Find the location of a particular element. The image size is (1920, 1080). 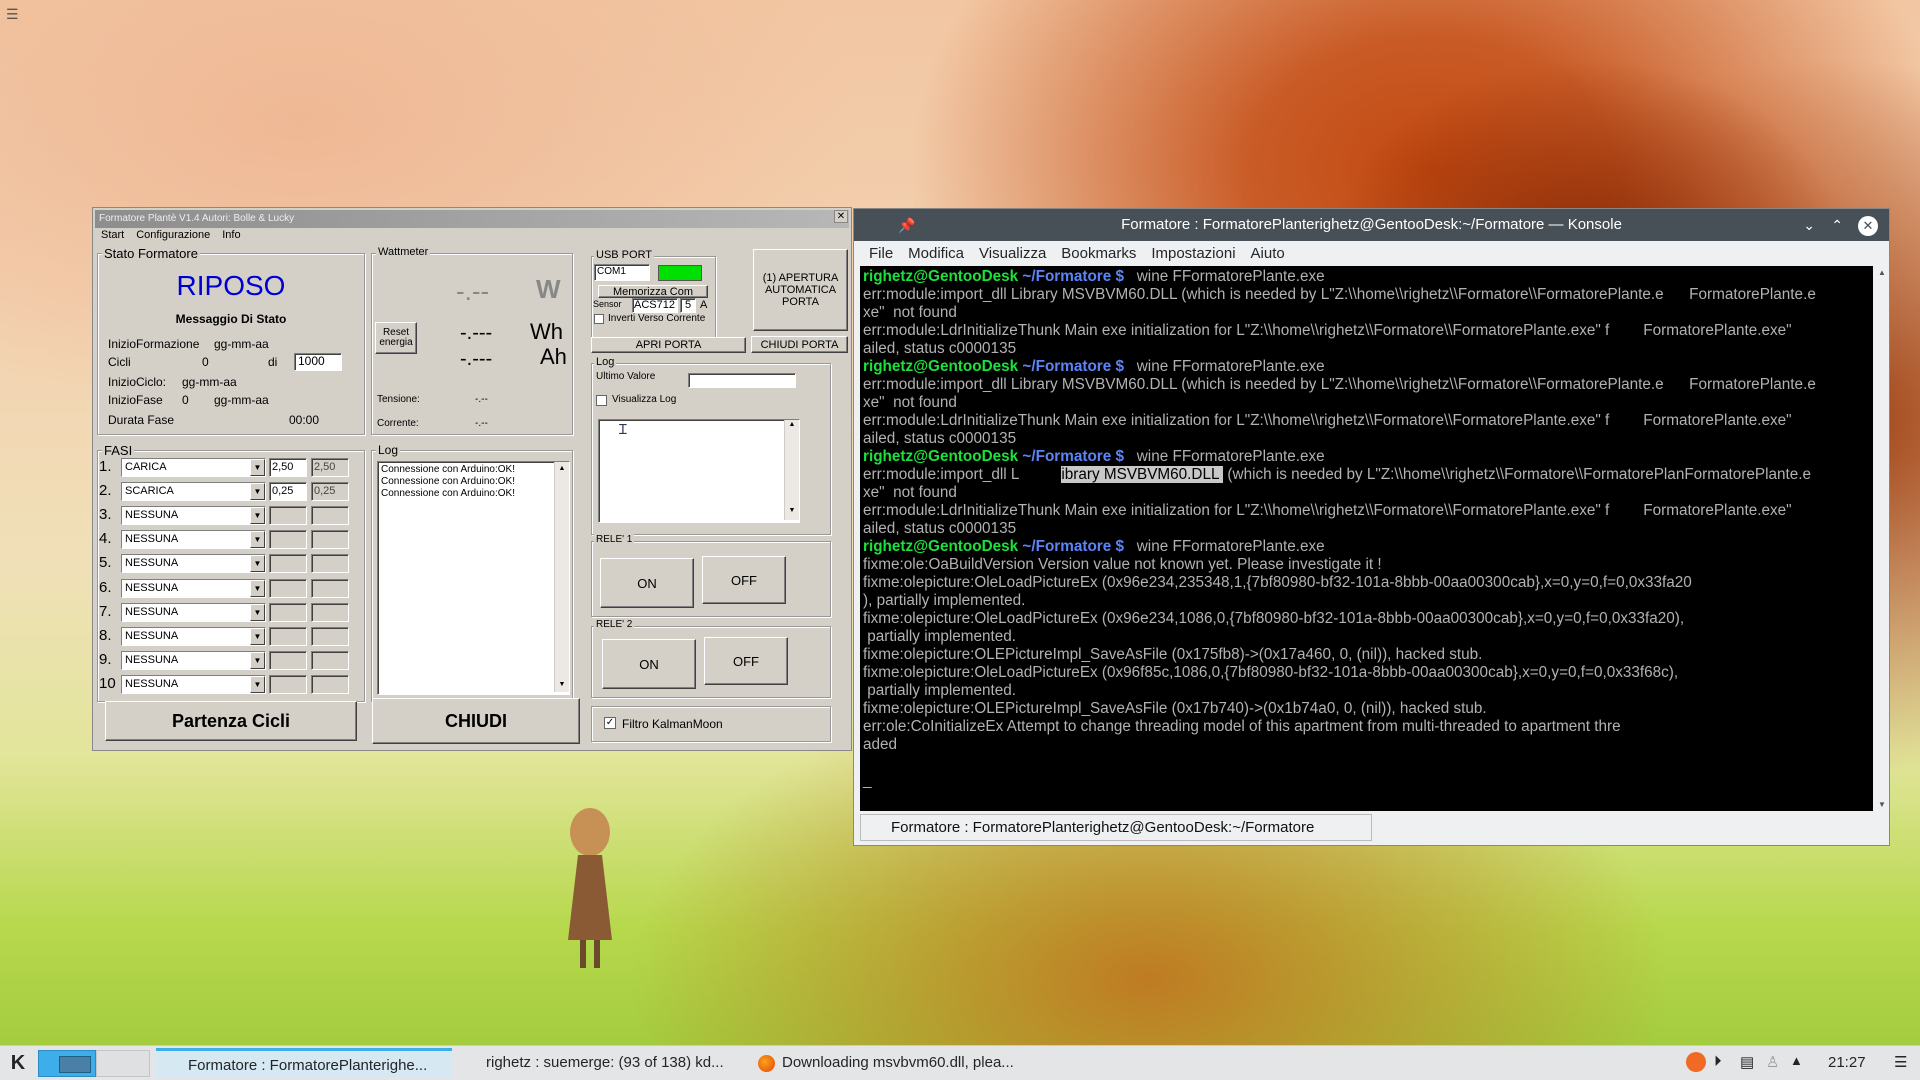

menu-modifica: Modifica is located at coordinates (936, 254).